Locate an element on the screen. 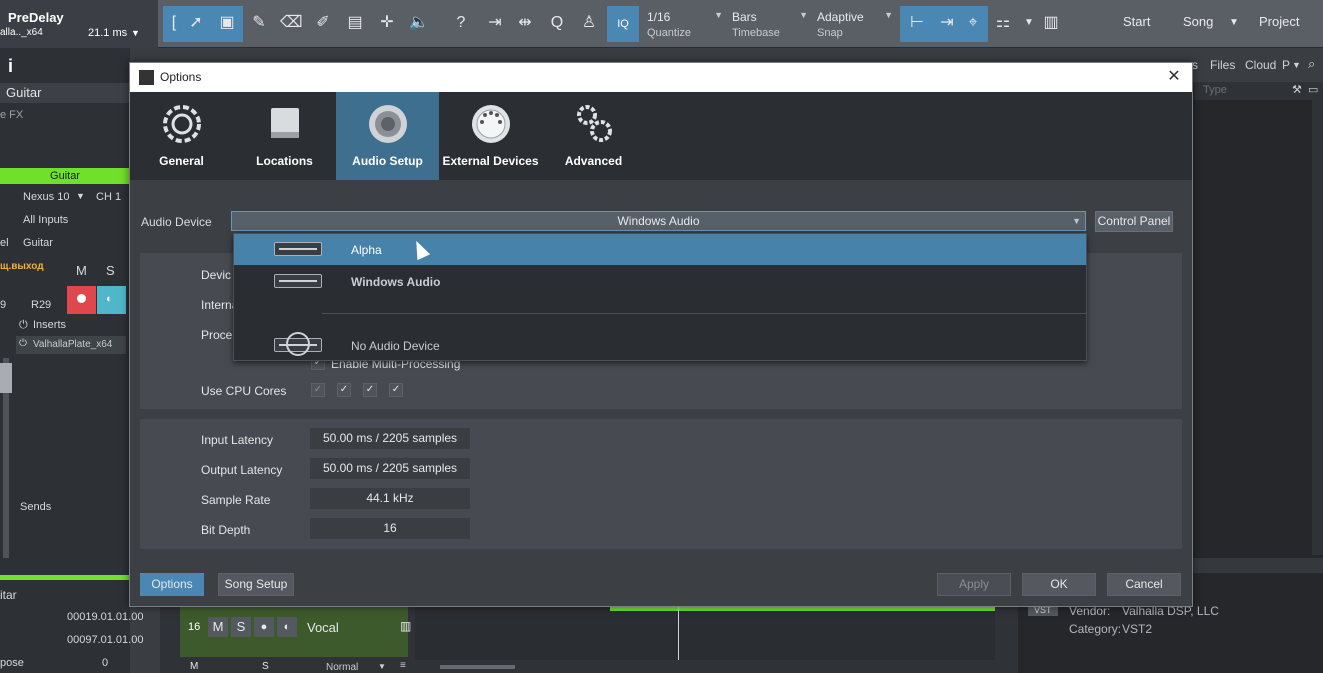 Image resolution: width=1323 pixels, height=673 pixels. list-icon: ≡ is located at coordinates (403, 665).